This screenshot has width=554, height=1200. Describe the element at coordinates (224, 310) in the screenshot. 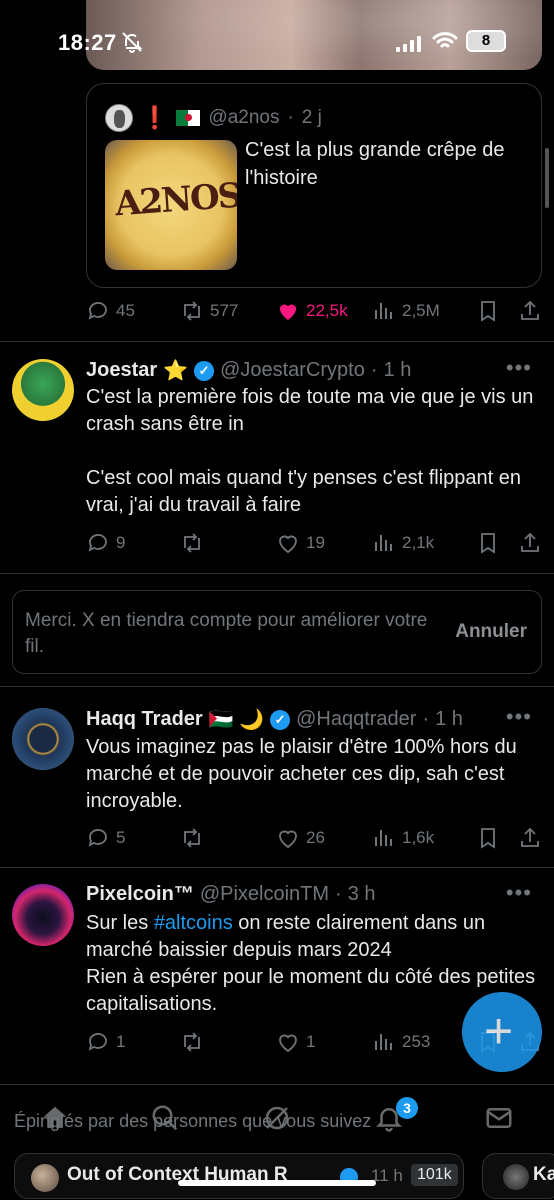

I see `repost-count: 577` at that location.